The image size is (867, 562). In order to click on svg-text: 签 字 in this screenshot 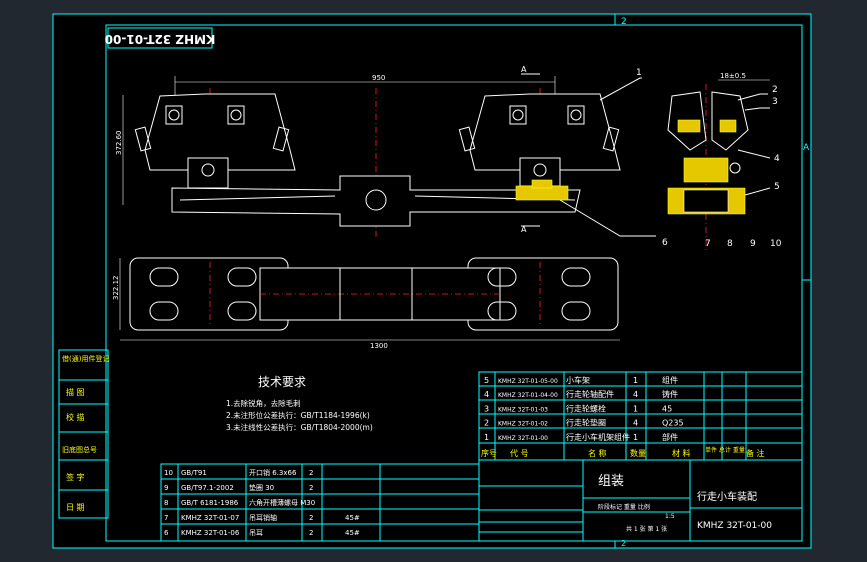, I will do `click(75, 477)`.